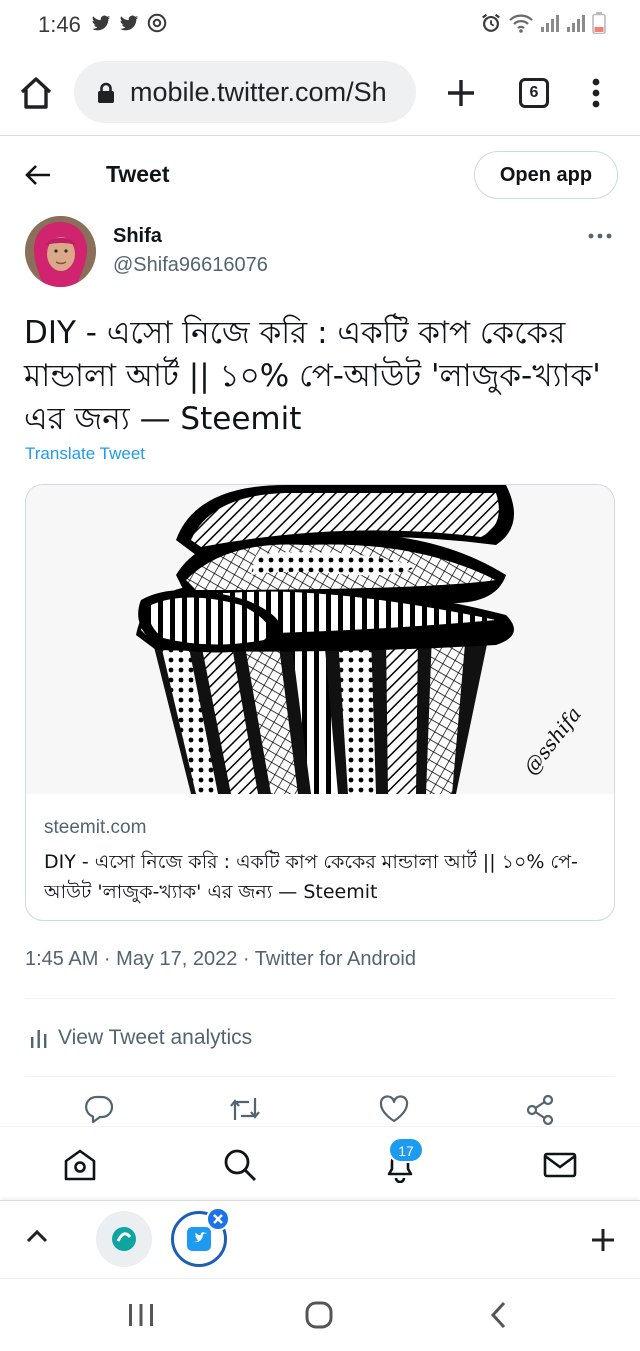 Image resolution: width=640 pixels, height=1351 pixels. I want to click on more-vertical-icon, so click(596, 93).